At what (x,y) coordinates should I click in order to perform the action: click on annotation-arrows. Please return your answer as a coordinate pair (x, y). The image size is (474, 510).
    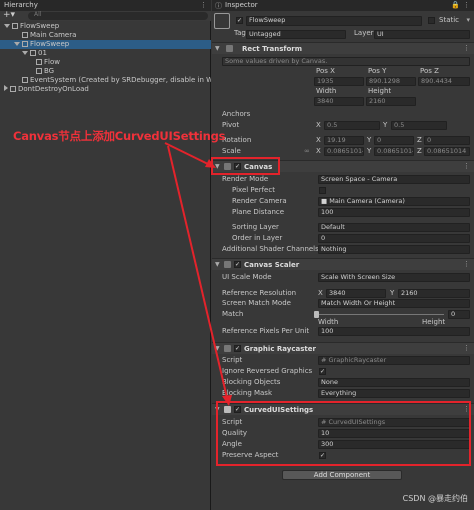
    Looking at the image, I should click on (198, 274).